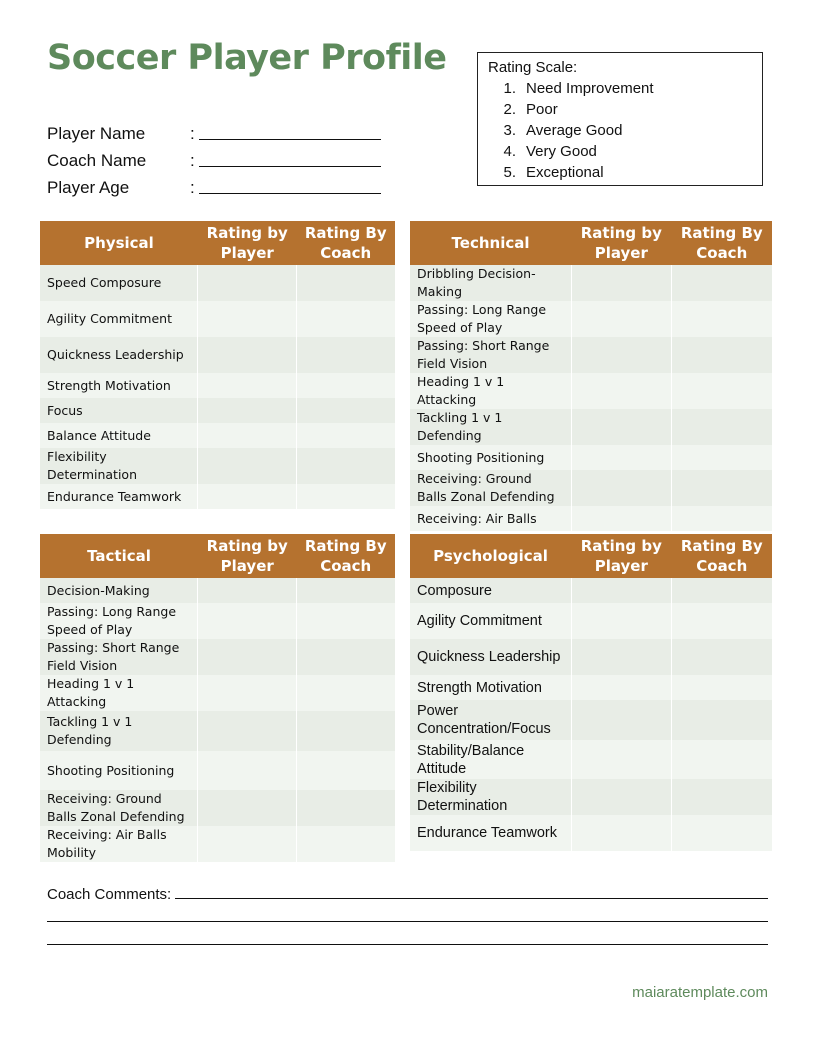 The width and height of the screenshot is (815, 1045). I want to click on comments-line: Coach Comments:, so click(407, 891).